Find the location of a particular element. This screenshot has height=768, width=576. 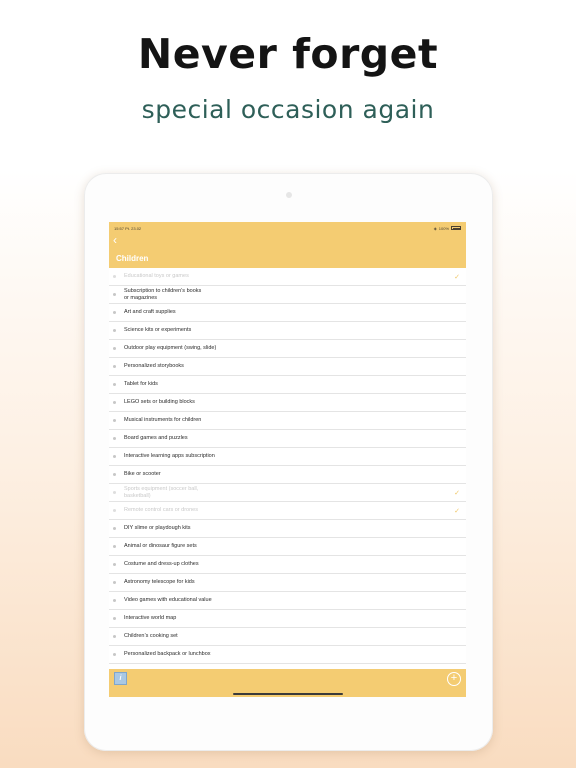

list-item-label: Remote control cars or drones is located at coordinates (161, 510).